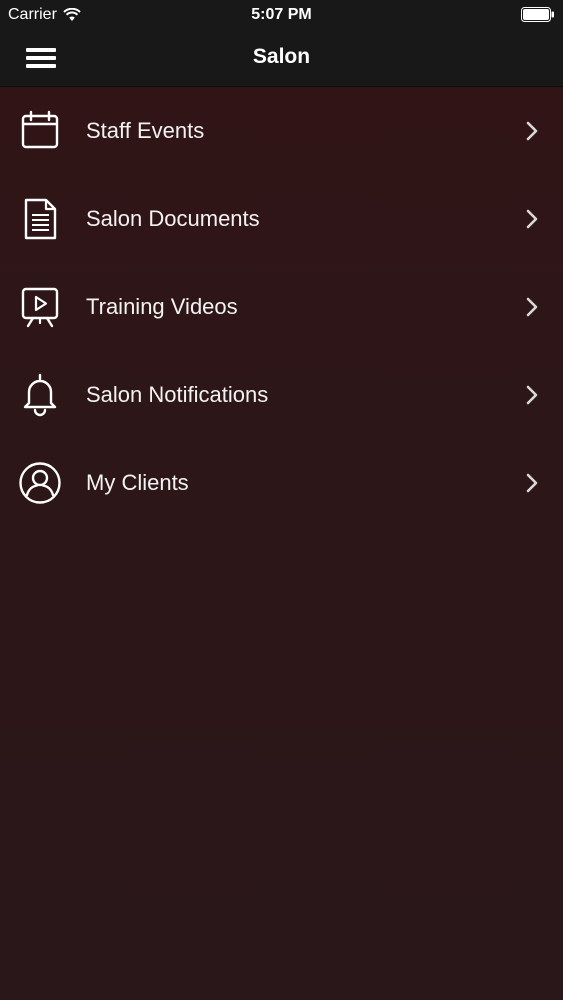 This screenshot has width=563, height=1000. Describe the element at coordinates (40, 131) in the screenshot. I see `calendar-icon` at that location.